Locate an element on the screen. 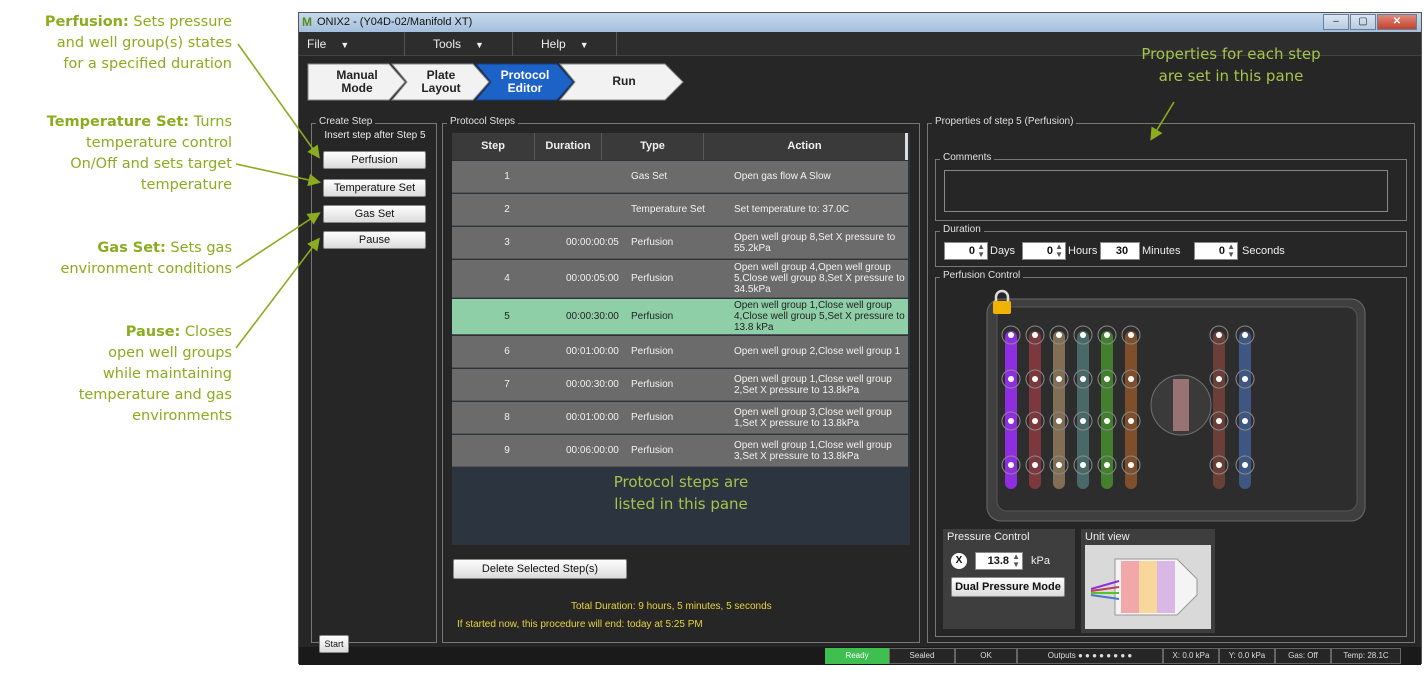 The image size is (1426, 678). pressure-stepper: 13.8 ▲ ▼ is located at coordinates (999, 561).